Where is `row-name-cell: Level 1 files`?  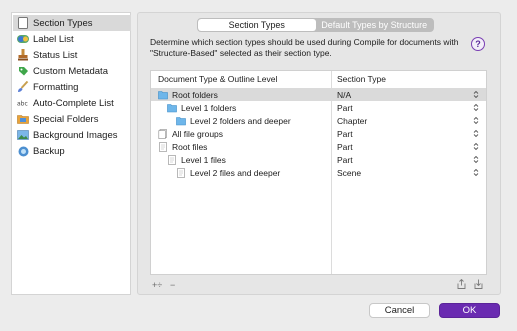
row-name-cell: Level 1 files is located at coordinates (196, 159).